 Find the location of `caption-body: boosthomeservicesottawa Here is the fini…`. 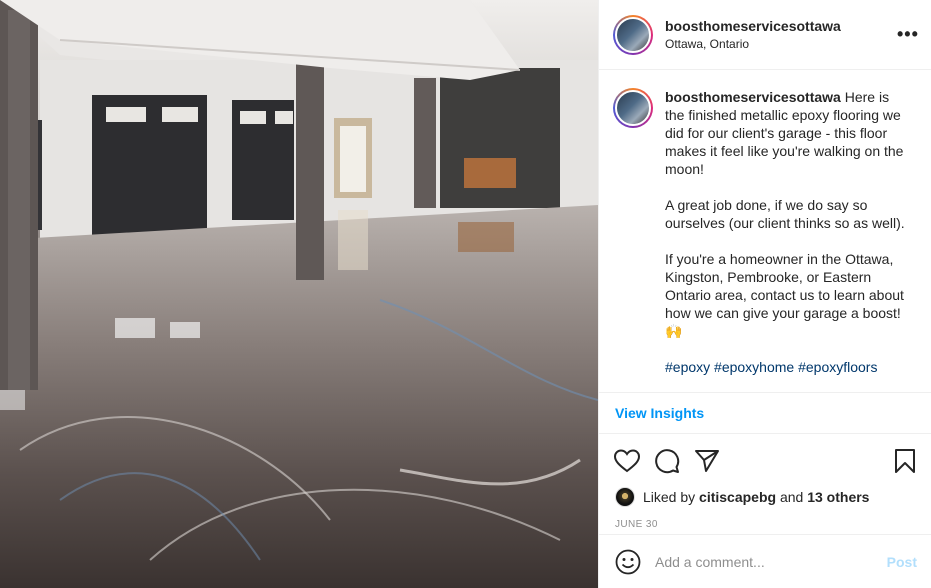

caption-body: boosthomeservicesottawa Here is the fini… is located at coordinates (785, 240).